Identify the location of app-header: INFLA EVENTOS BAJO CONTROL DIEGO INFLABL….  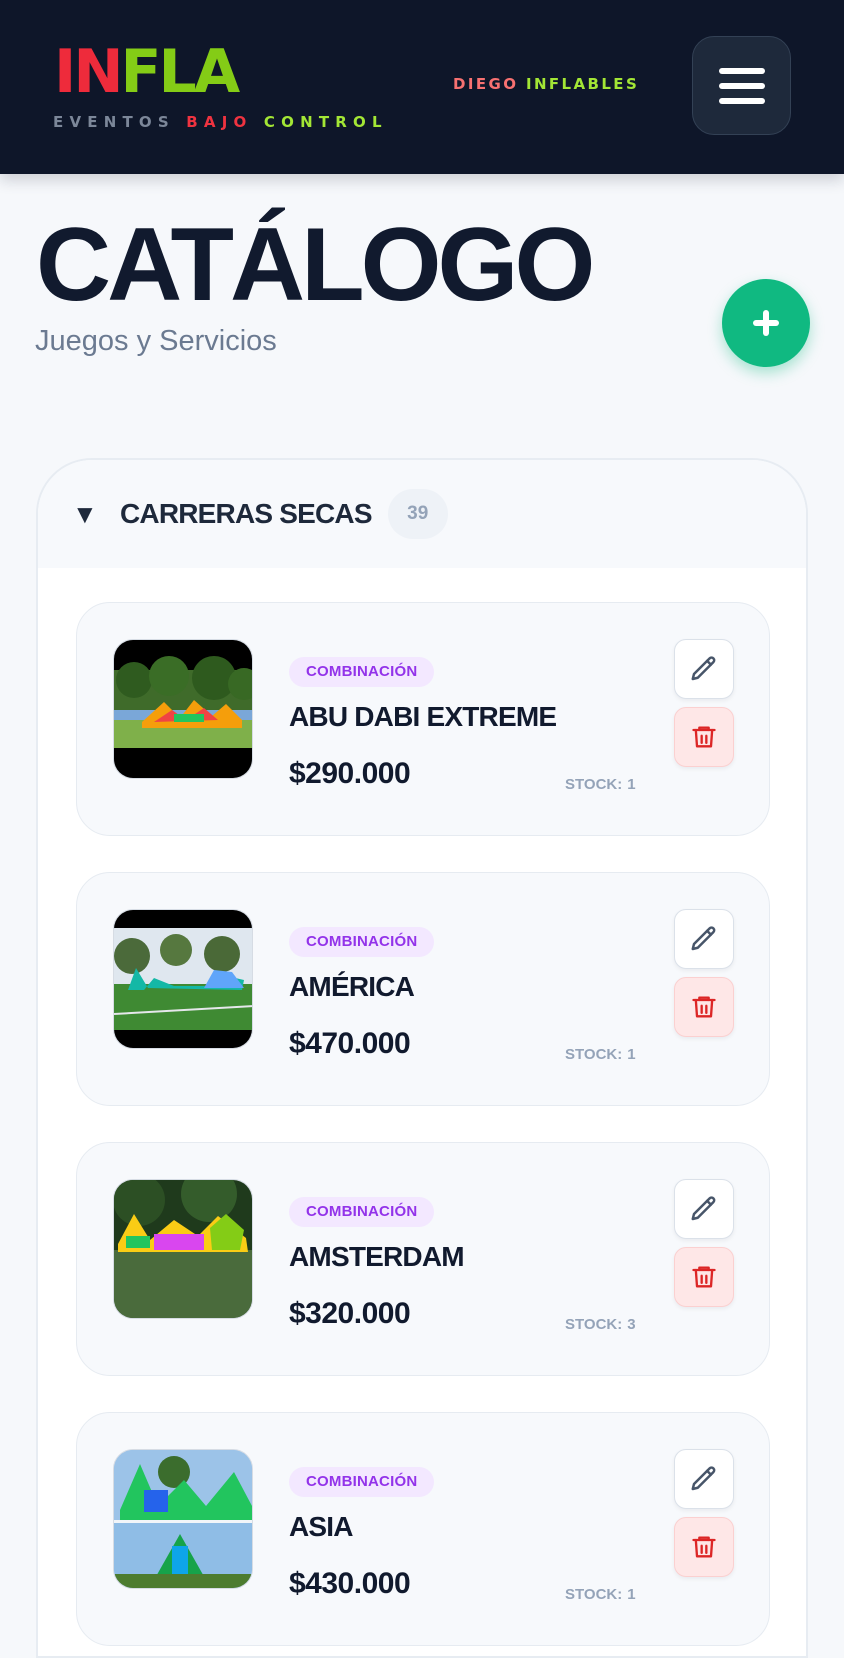
(422, 87).